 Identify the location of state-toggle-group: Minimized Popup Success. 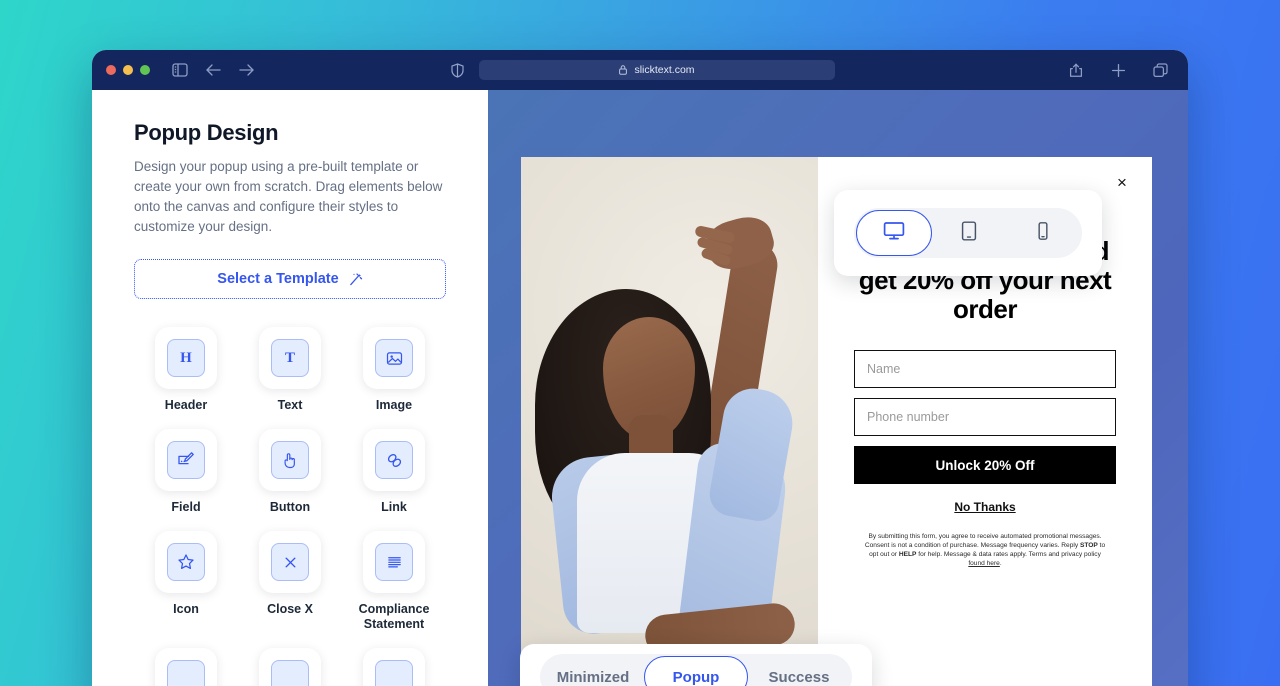
(696, 670).